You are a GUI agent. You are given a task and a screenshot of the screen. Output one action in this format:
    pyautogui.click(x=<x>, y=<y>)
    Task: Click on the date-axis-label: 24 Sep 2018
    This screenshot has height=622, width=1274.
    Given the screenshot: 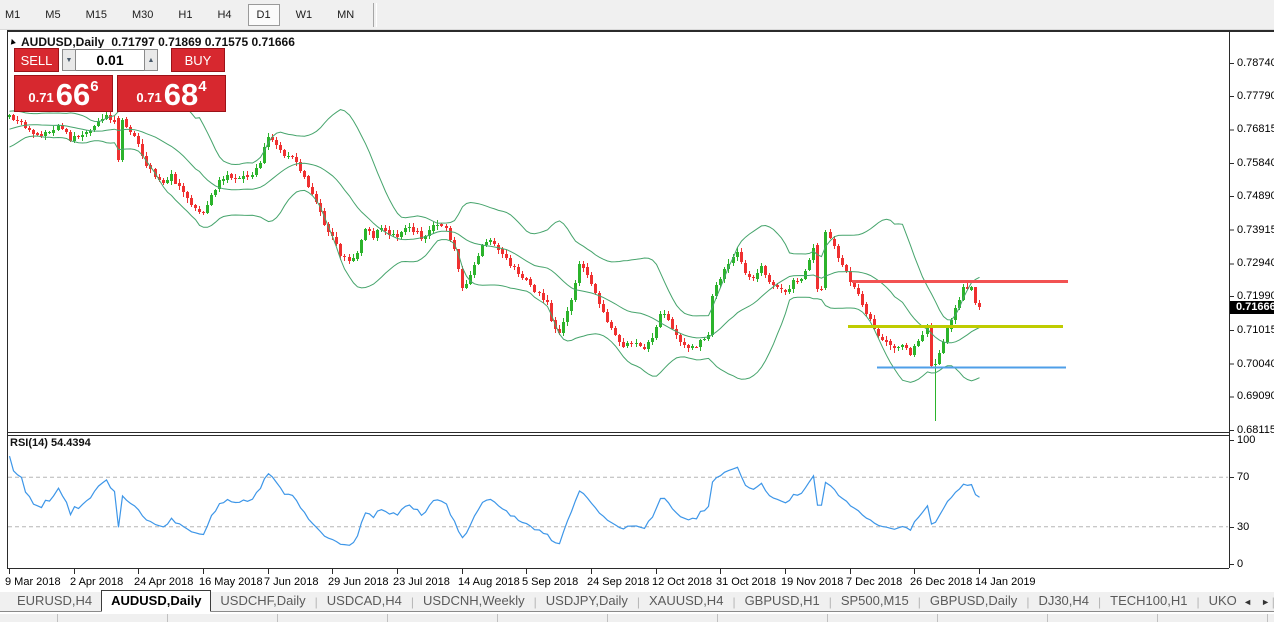 What is the action you would take?
    pyautogui.click(x=618, y=582)
    